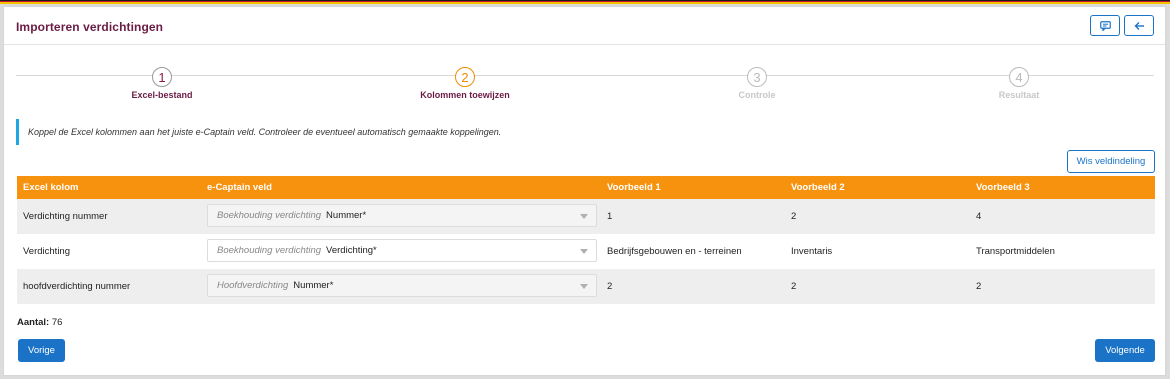 The width and height of the screenshot is (1170, 379). I want to click on step-number: 1, so click(162, 77).